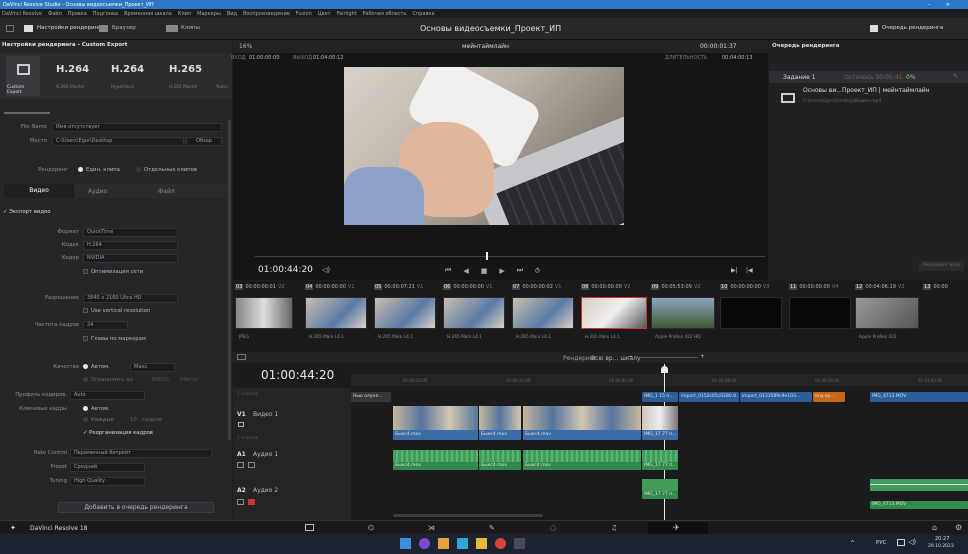  What do you see at coordinates (614, 313) in the screenshot?
I see `clip-thumb-selected` at bounding box center [614, 313].